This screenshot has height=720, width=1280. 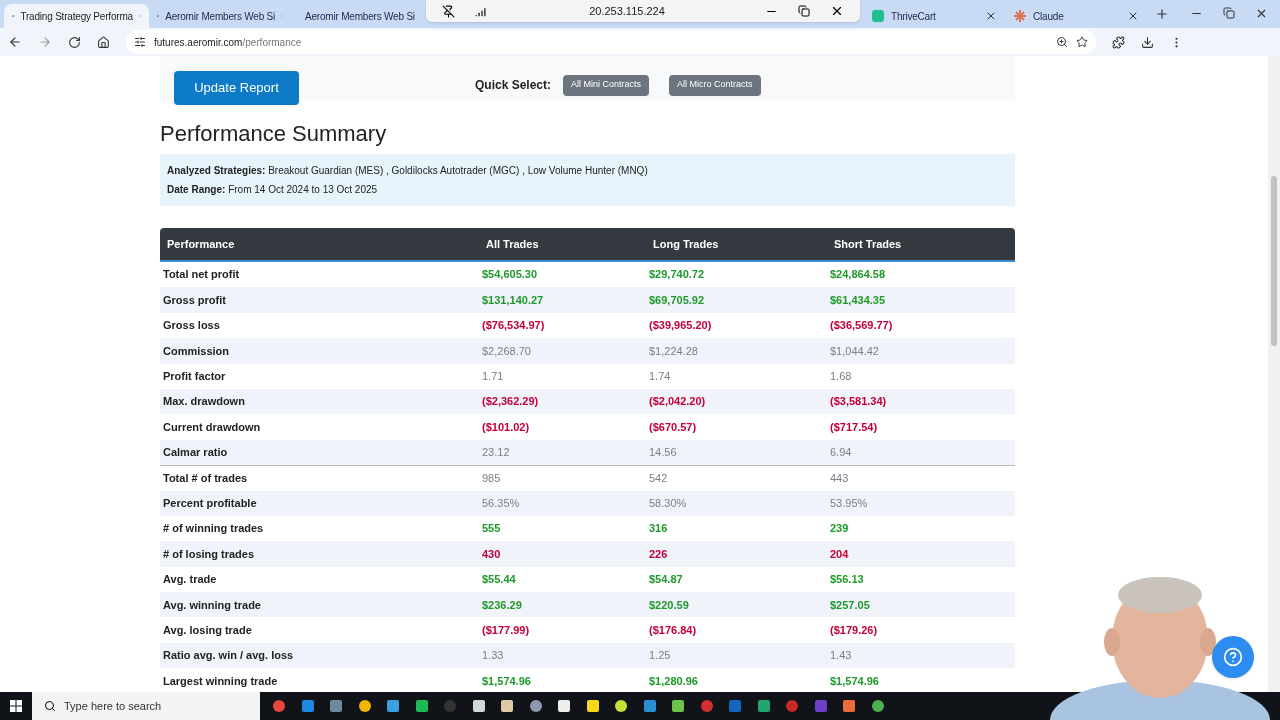 I want to click on tab-title: Claude, so click(x=1049, y=16).